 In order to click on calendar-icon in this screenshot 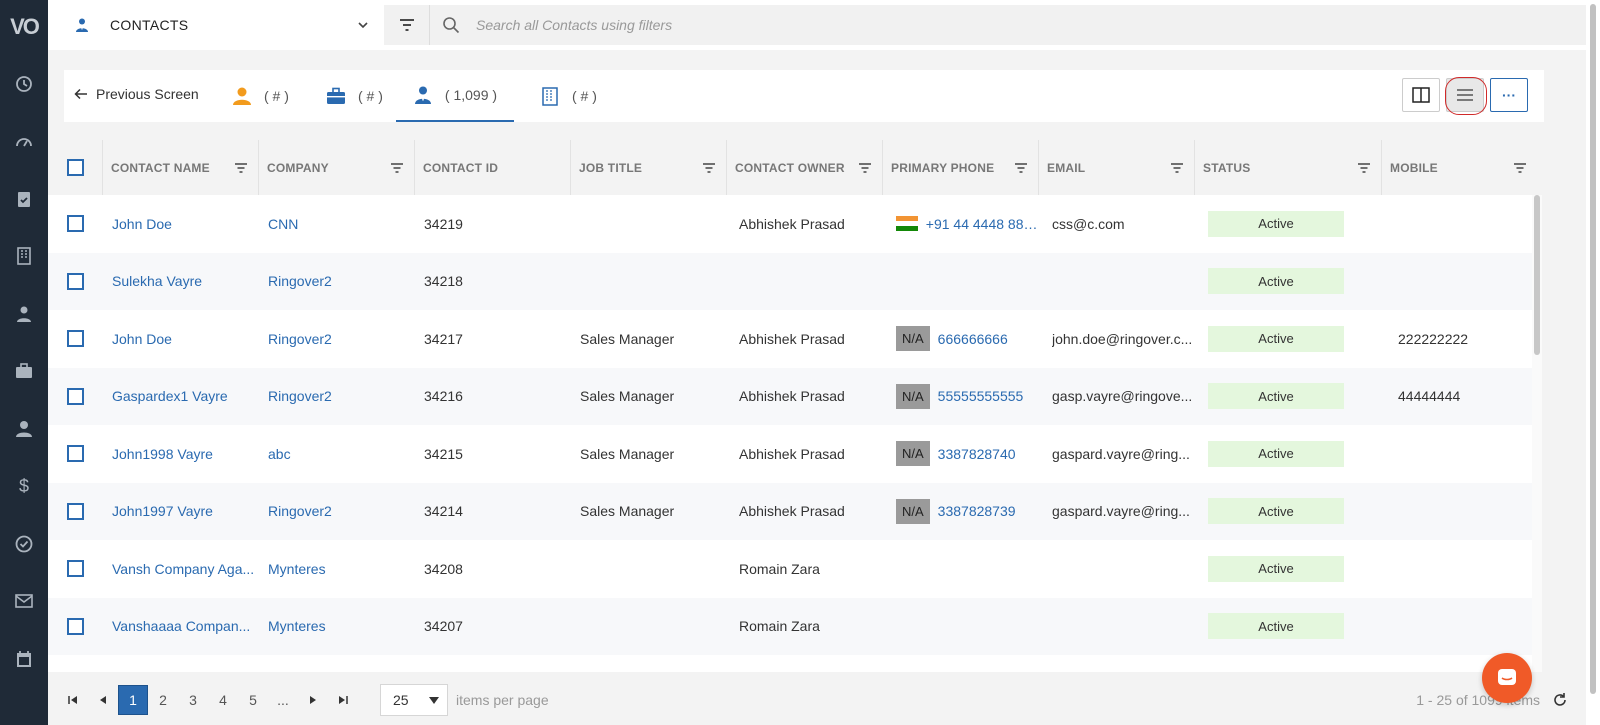, I will do `click(24, 659)`.